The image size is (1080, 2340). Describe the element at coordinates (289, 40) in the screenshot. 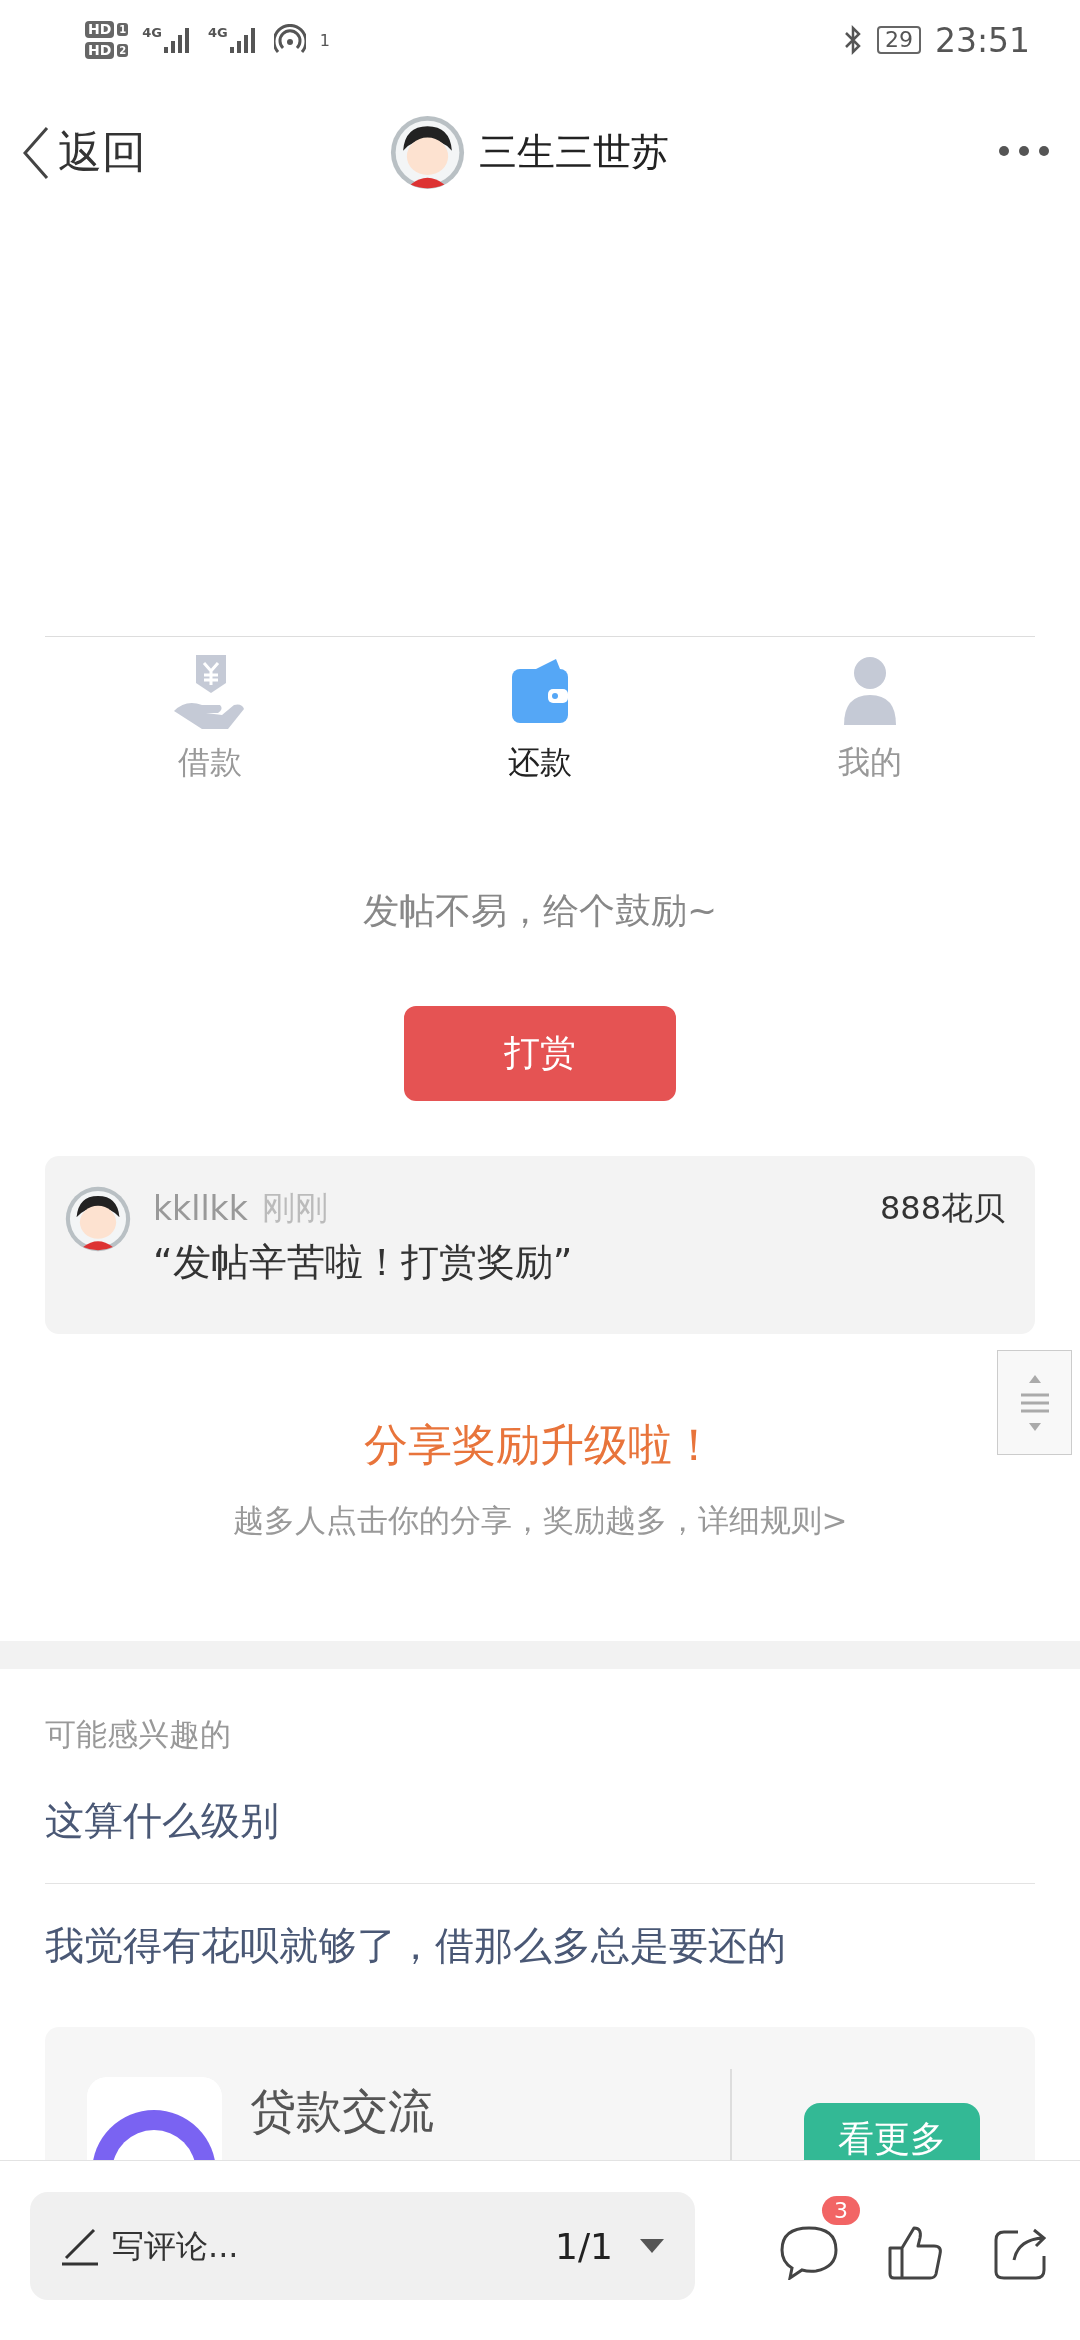

I see `hotspot-icon` at that location.